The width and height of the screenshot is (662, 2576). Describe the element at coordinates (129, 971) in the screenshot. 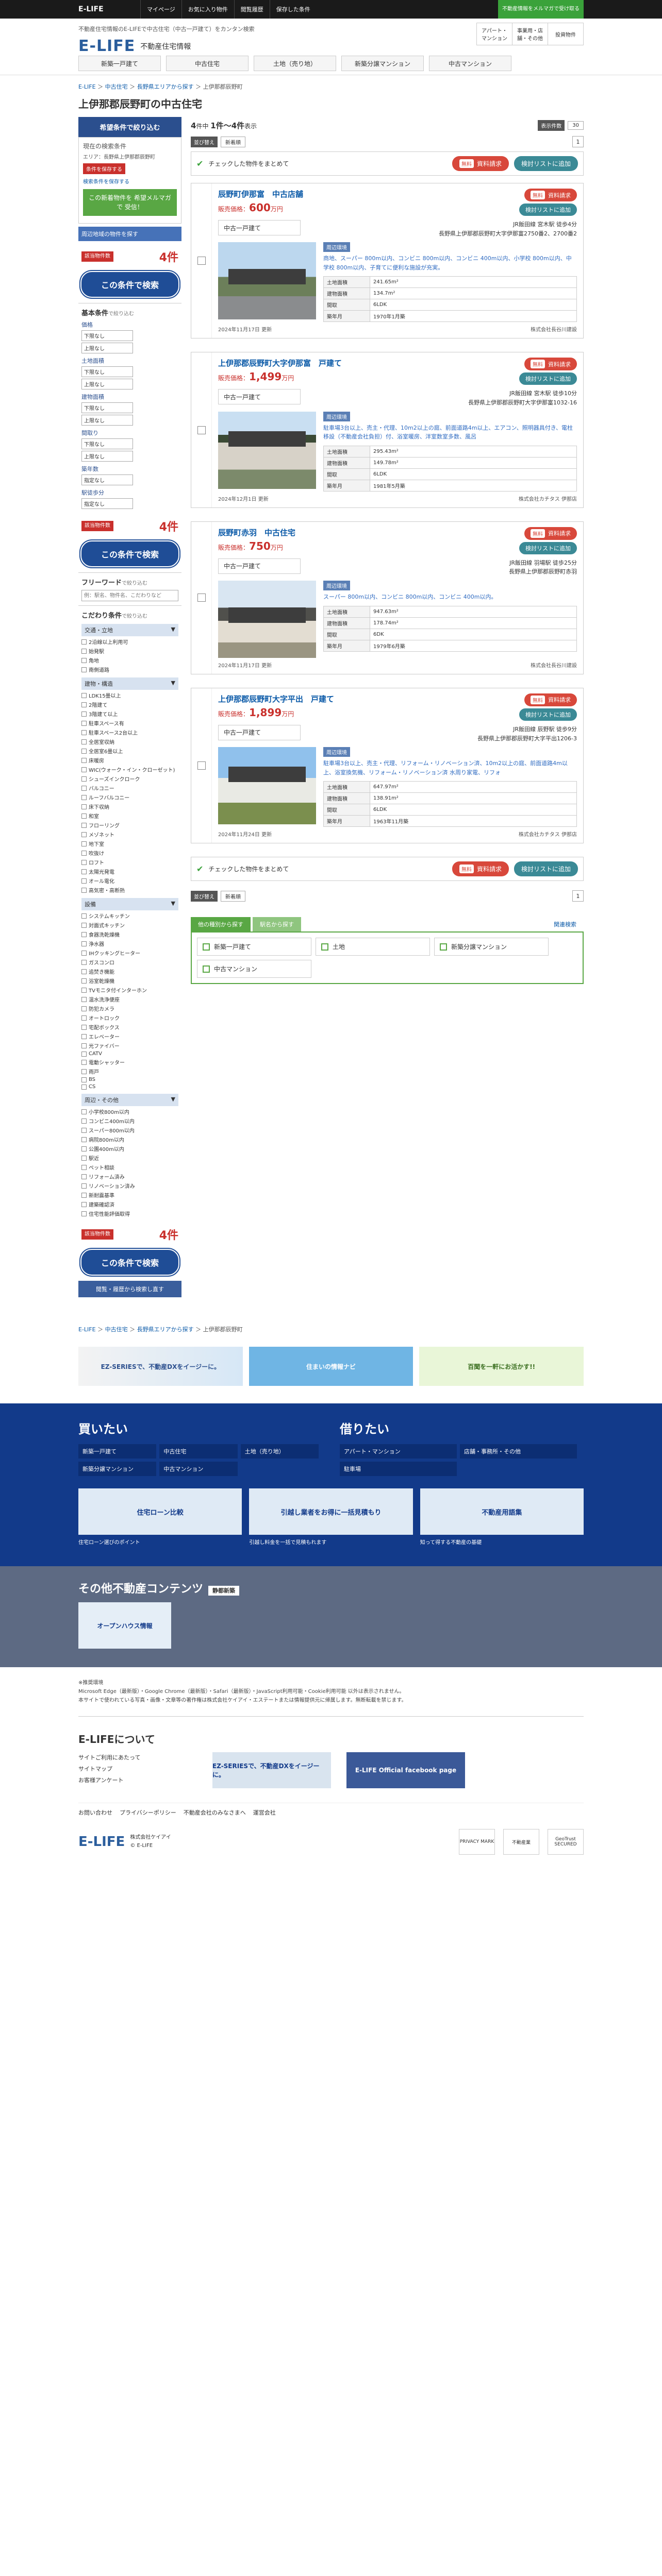

I see `condition-checkbox: 追焚き機能` at that location.